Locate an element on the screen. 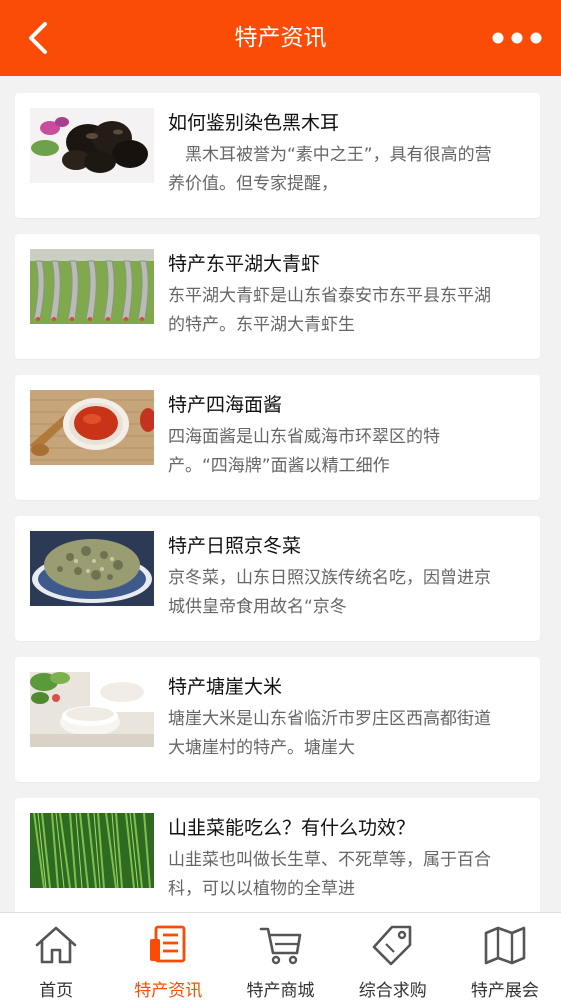 This screenshot has height=1001, width=561. list-item: 特产四海面酱 四海面酱是山东省威海市环翠区的特产。“四海牌”面酱以精工细作 is located at coordinates (277, 437).